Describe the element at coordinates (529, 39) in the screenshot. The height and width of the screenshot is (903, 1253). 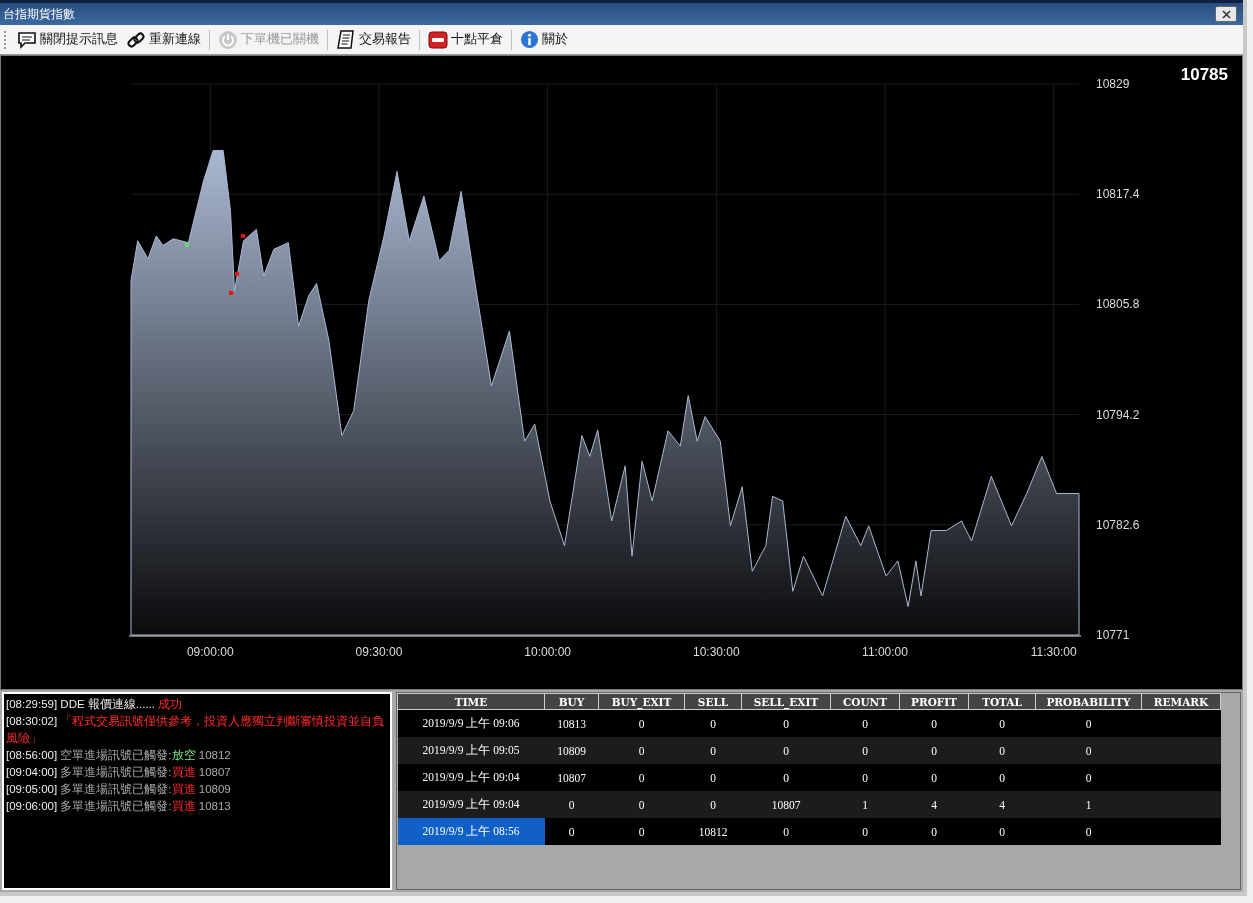
I see `info-icon` at that location.